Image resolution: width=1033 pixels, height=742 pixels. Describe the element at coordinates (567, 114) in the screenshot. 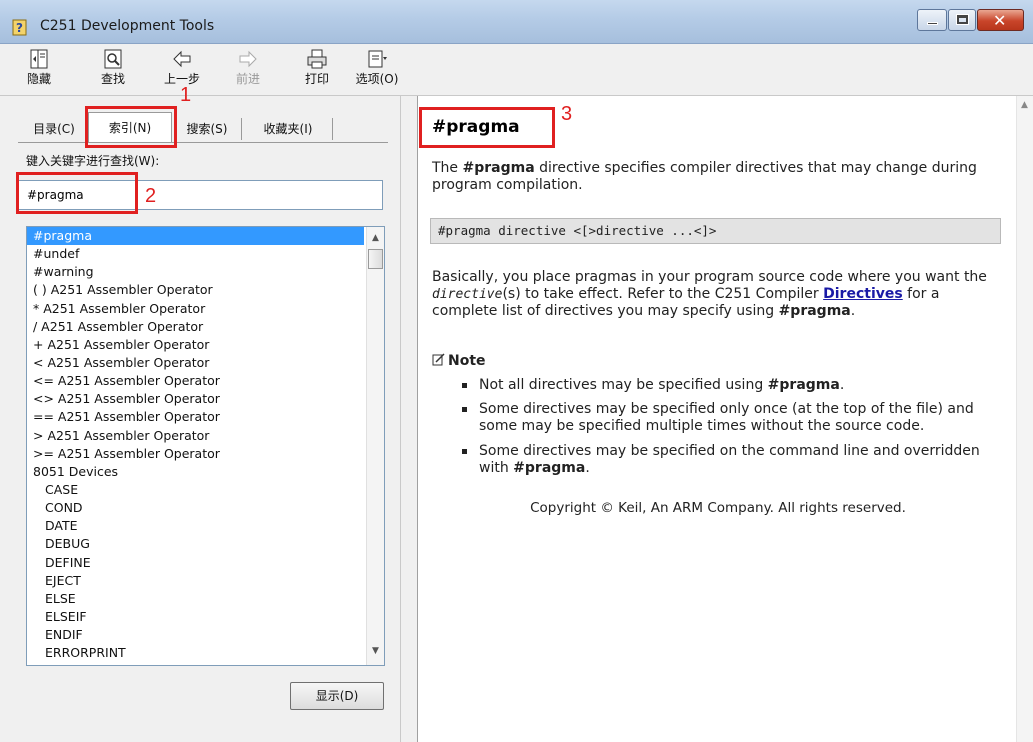

I see `annotation-number-3: 3` at that location.